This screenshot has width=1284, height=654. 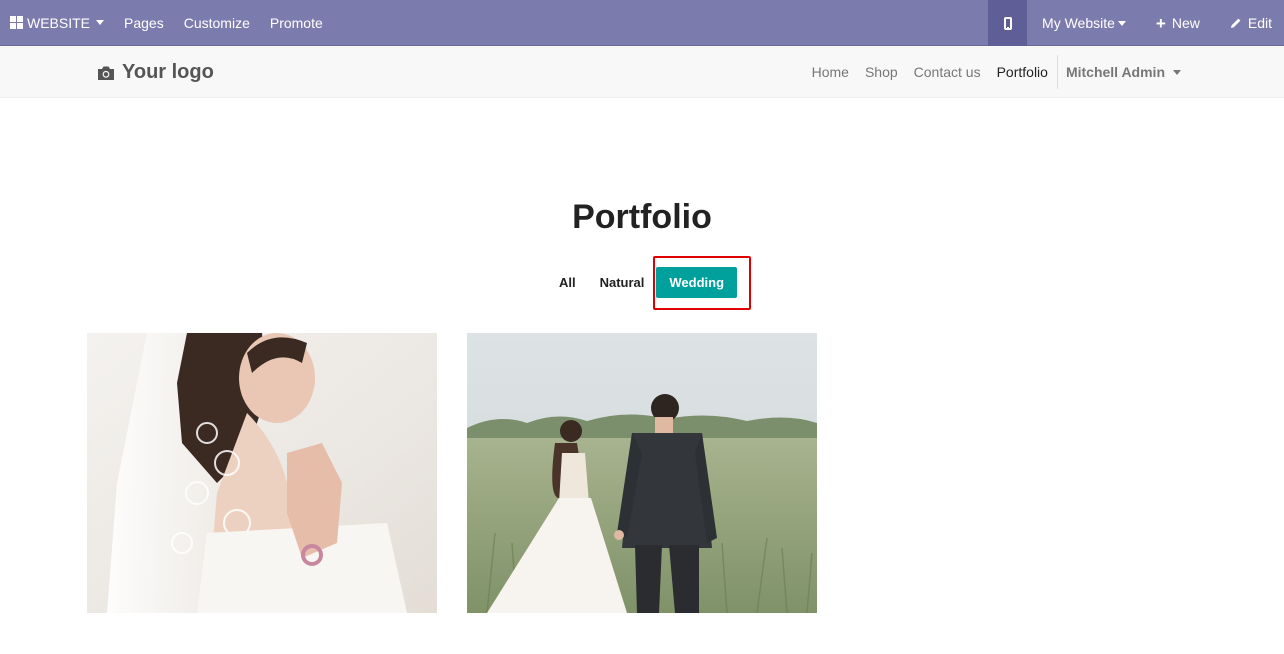 I want to click on nav-contact-us: Contact us, so click(x=947, y=72).